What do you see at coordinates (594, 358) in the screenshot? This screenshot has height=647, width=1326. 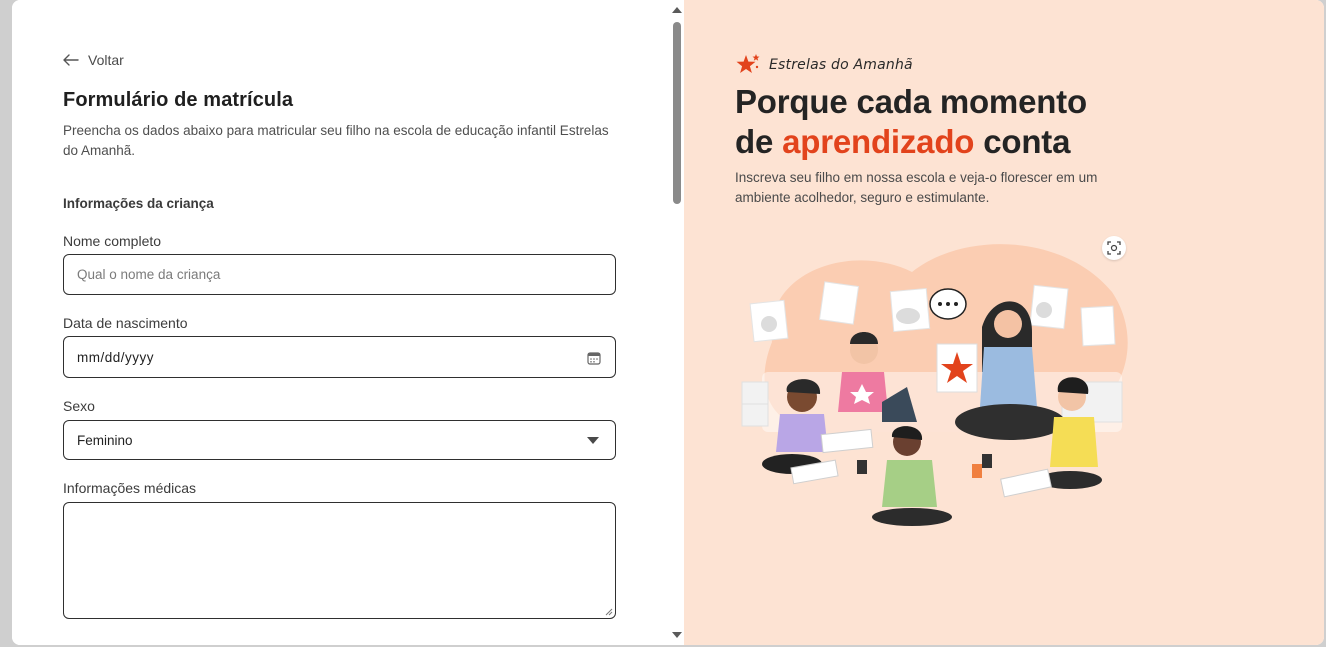 I see `calendar-icon` at bounding box center [594, 358].